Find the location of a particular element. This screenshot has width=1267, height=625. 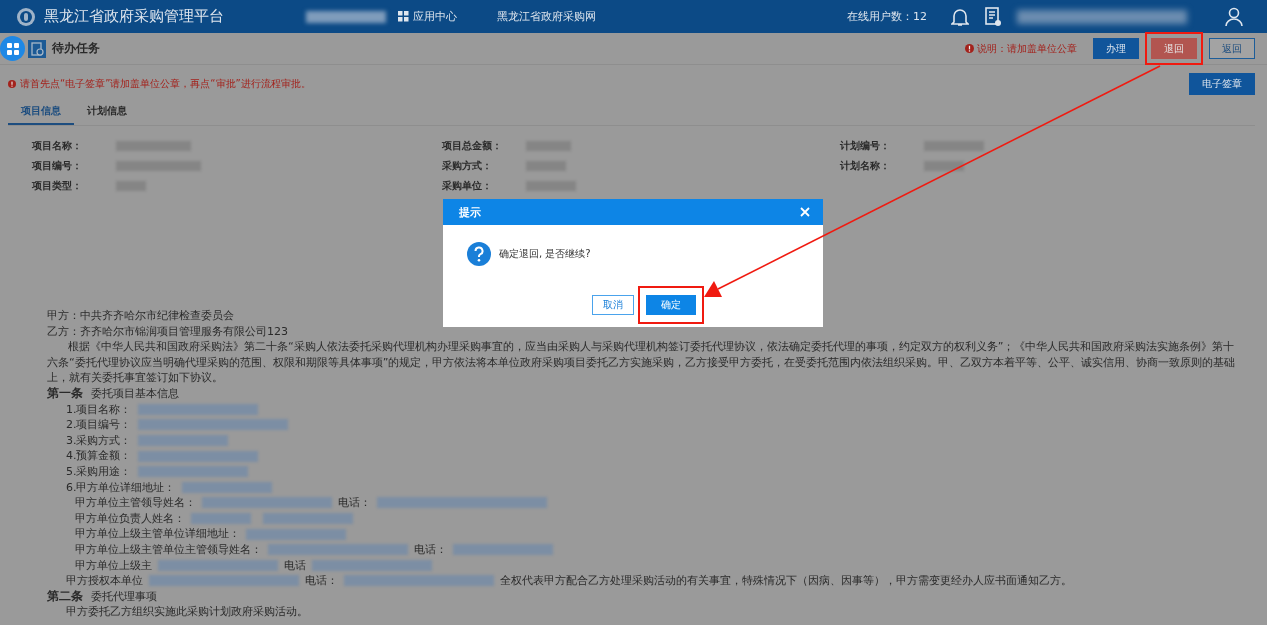

clause-title: 第二条 is located at coordinates (65, 596).